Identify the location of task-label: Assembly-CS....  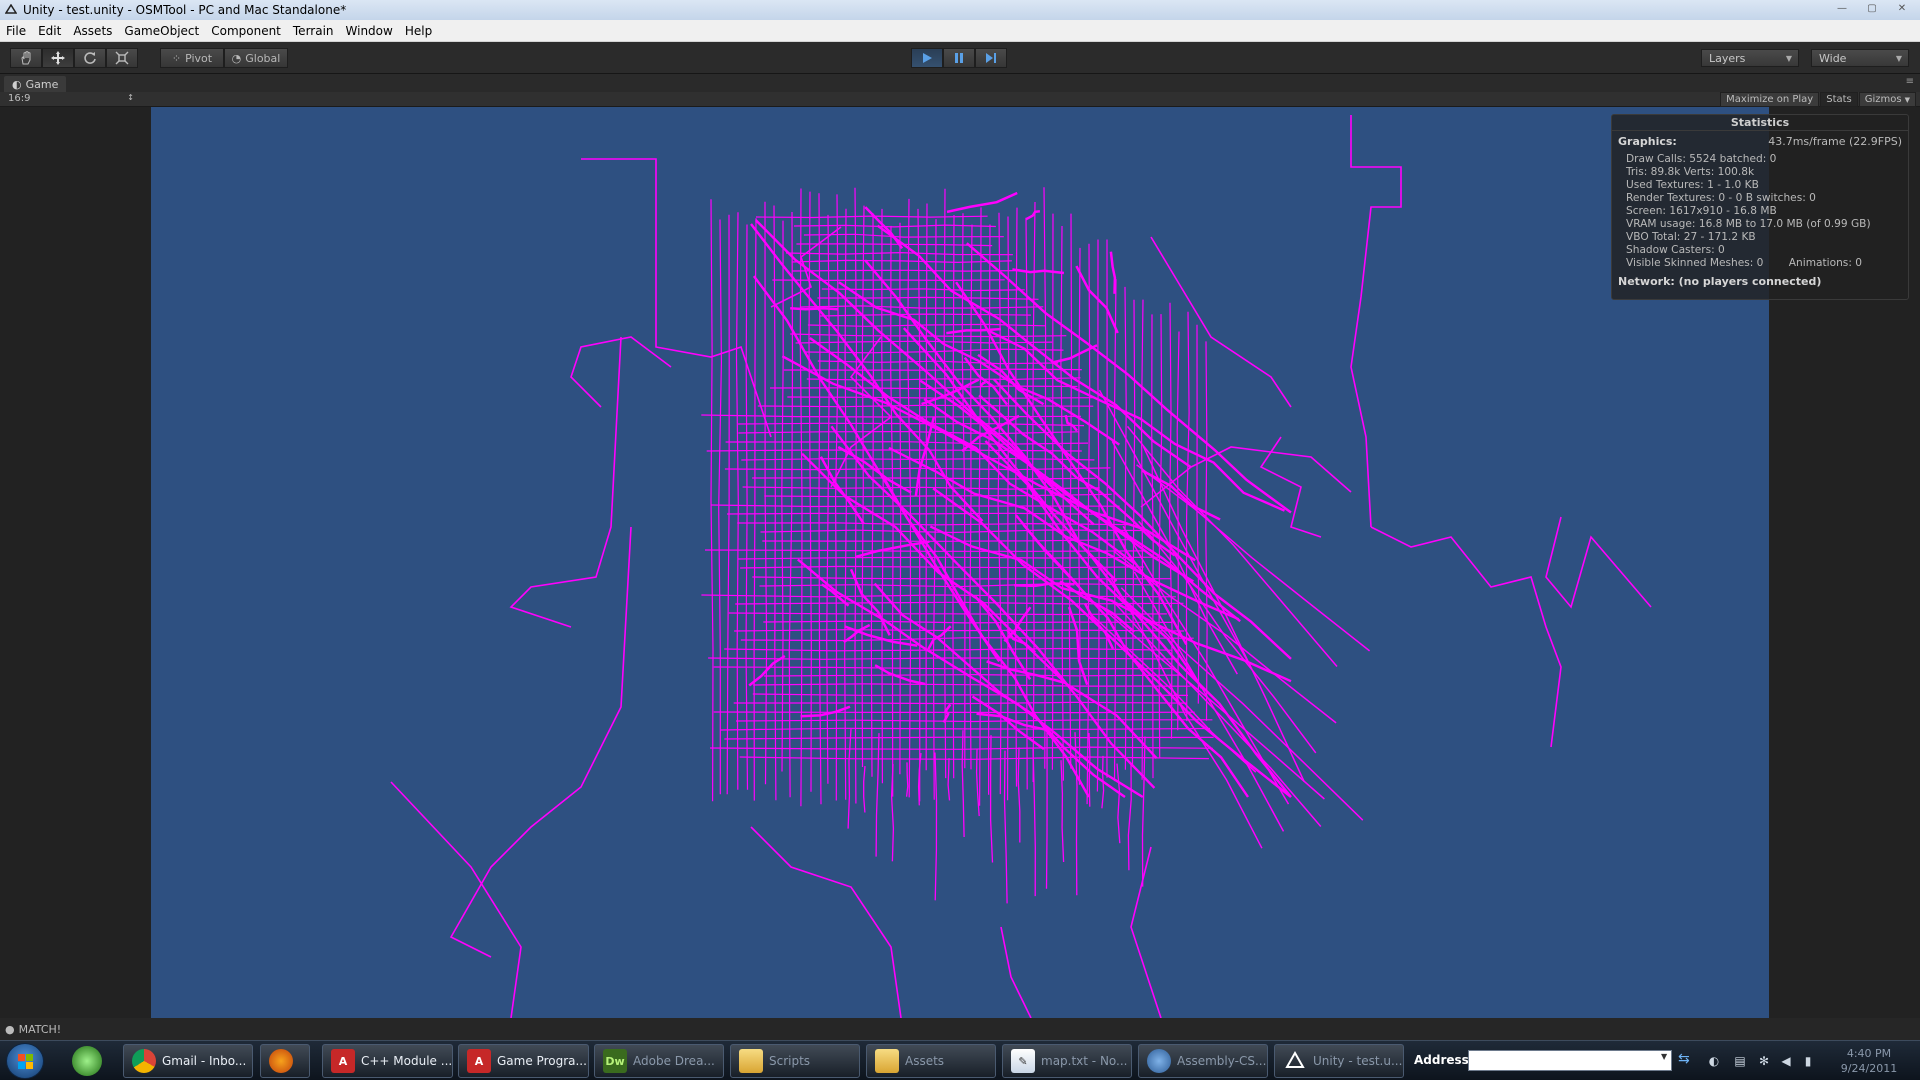
(1222, 1061).